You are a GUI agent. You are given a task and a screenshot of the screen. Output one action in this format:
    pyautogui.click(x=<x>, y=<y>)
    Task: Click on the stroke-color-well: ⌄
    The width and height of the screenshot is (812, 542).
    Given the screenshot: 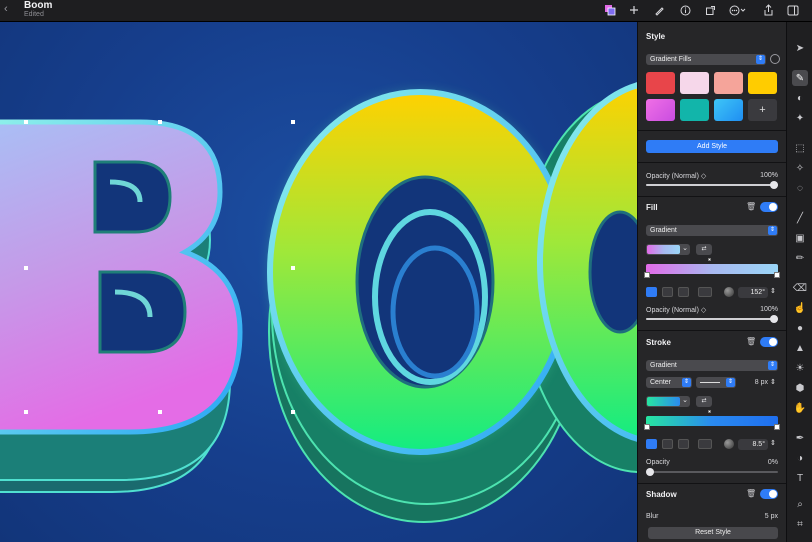 What is the action you would take?
    pyautogui.click(x=668, y=401)
    